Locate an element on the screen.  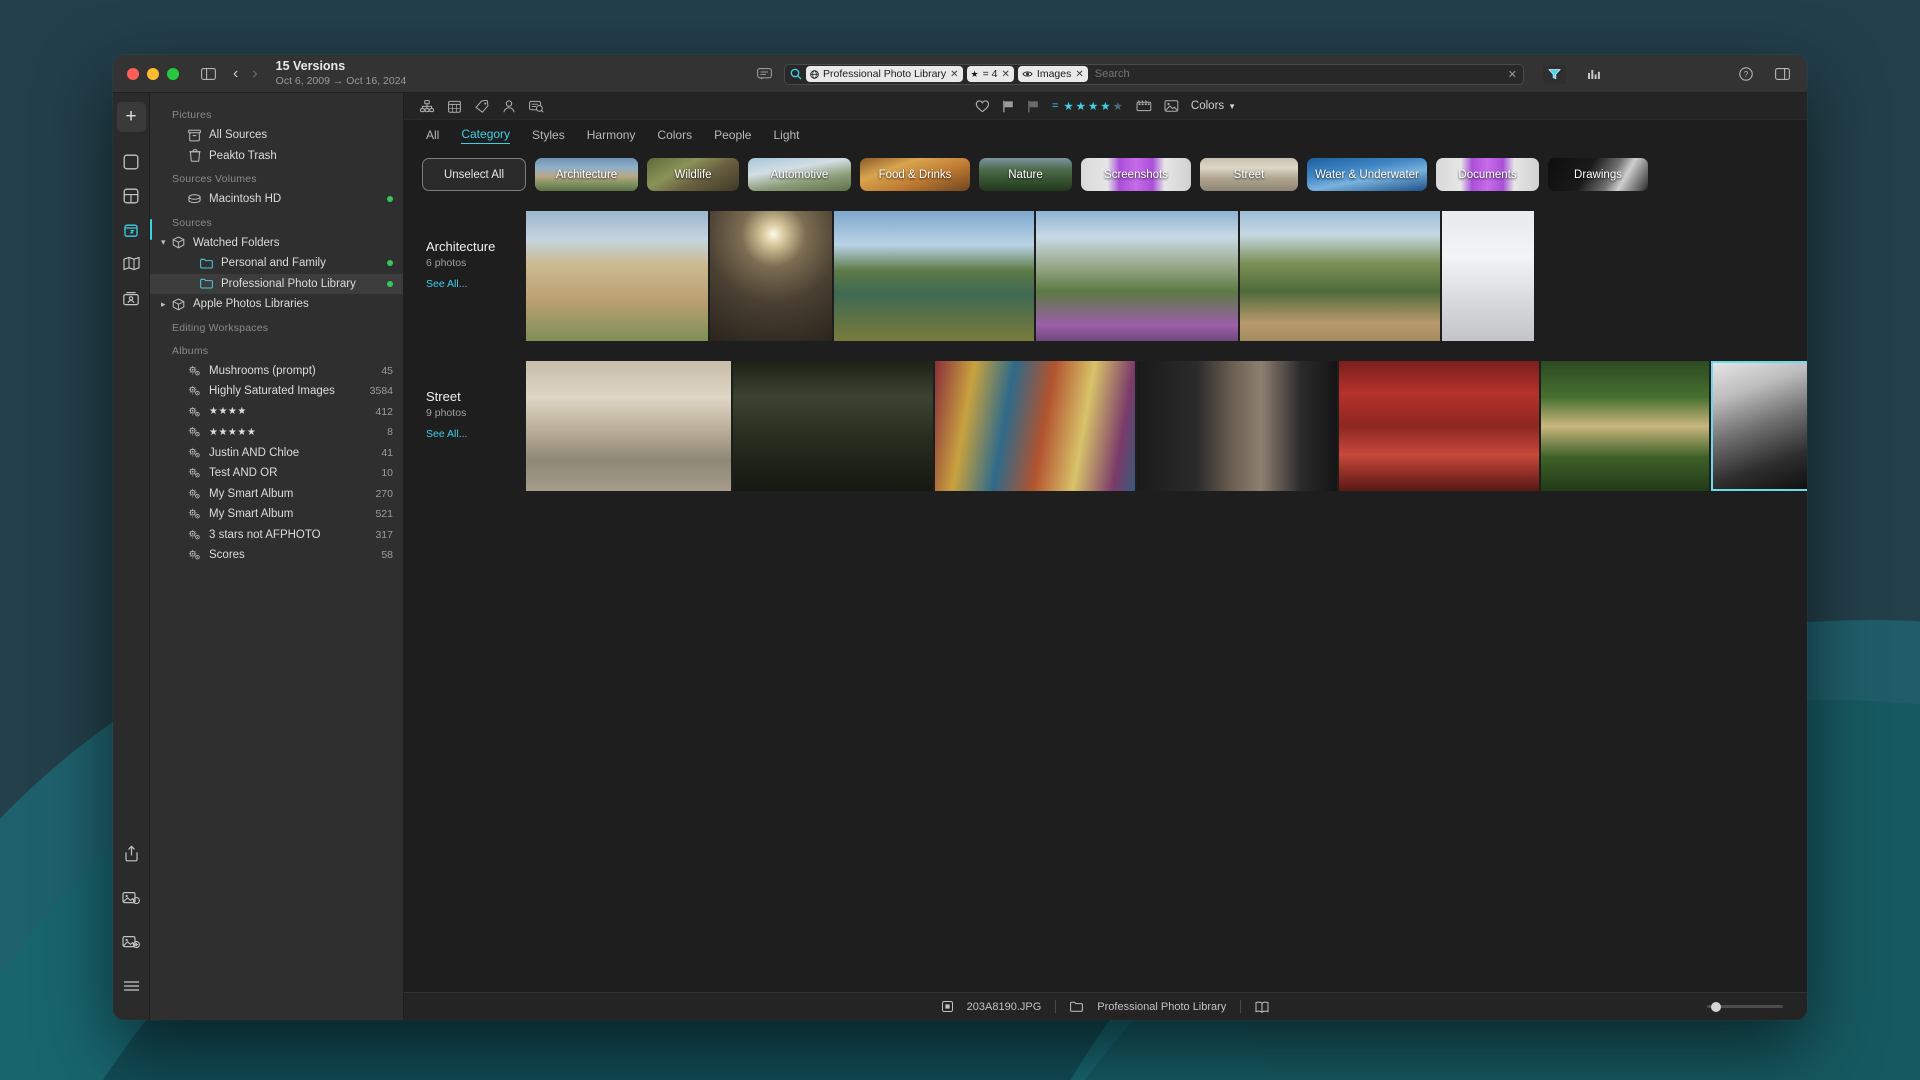
sidebar-item-all-sources: All Sources is located at coordinates (276, 135).